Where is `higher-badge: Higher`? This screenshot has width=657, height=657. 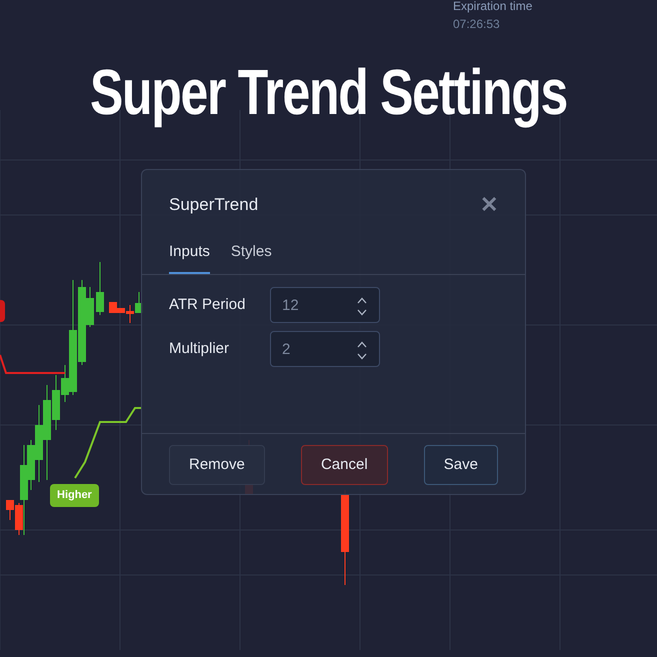
higher-badge: Higher is located at coordinates (74, 495).